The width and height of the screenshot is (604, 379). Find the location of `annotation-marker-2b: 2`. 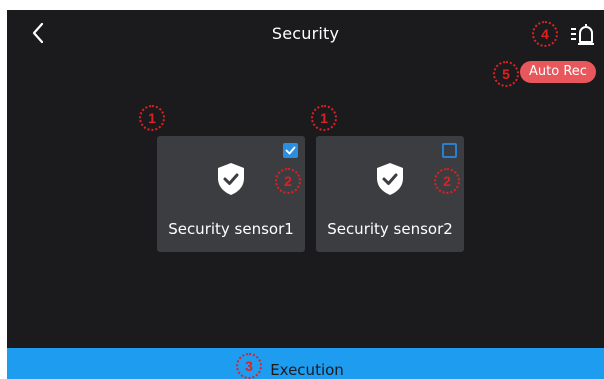

annotation-marker-2b: 2 is located at coordinates (447, 181).